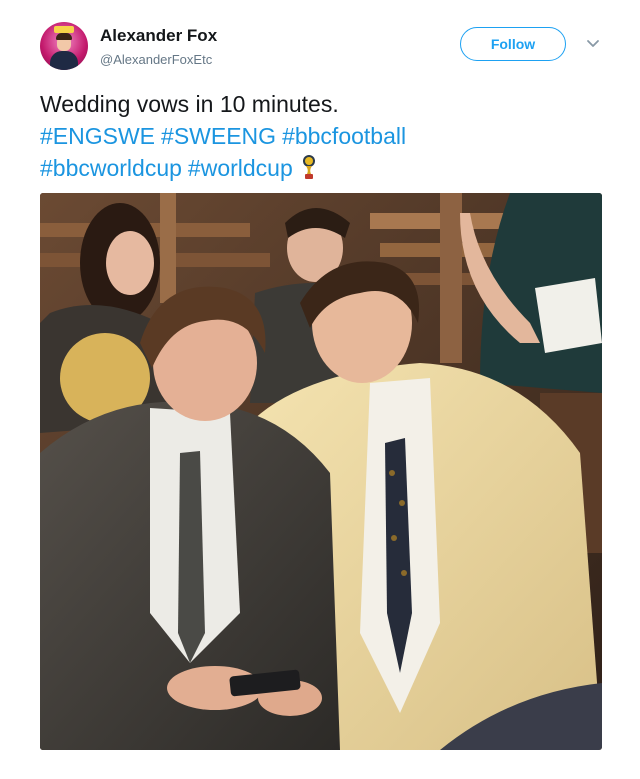 The width and height of the screenshot is (640, 779). I want to click on hashtag-link: #SWEENG, so click(218, 136).